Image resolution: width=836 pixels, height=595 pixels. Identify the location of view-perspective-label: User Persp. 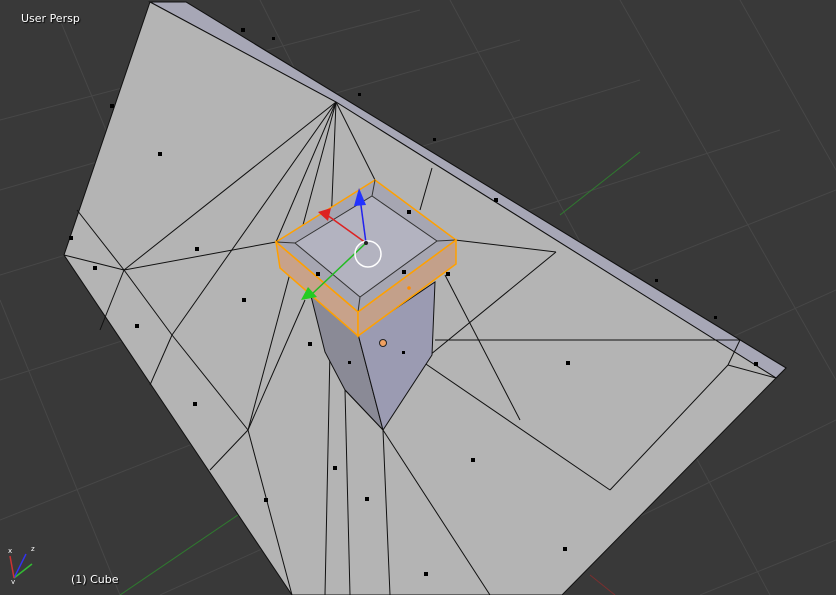
(50, 18).